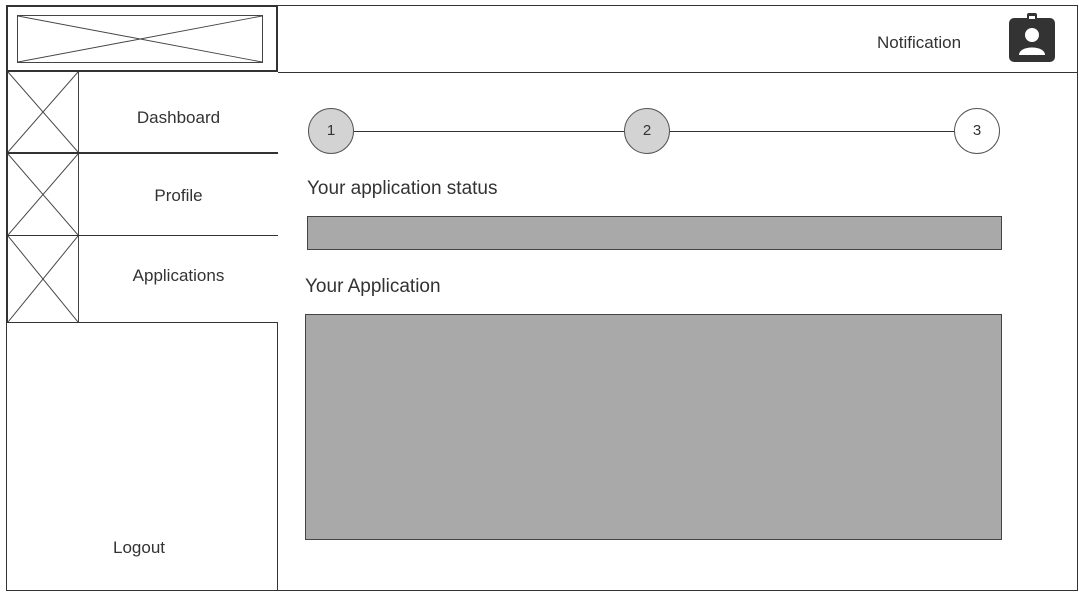 This screenshot has height=592, width=1079. I want to click on profile-badge-icon, so click(1032, 37).